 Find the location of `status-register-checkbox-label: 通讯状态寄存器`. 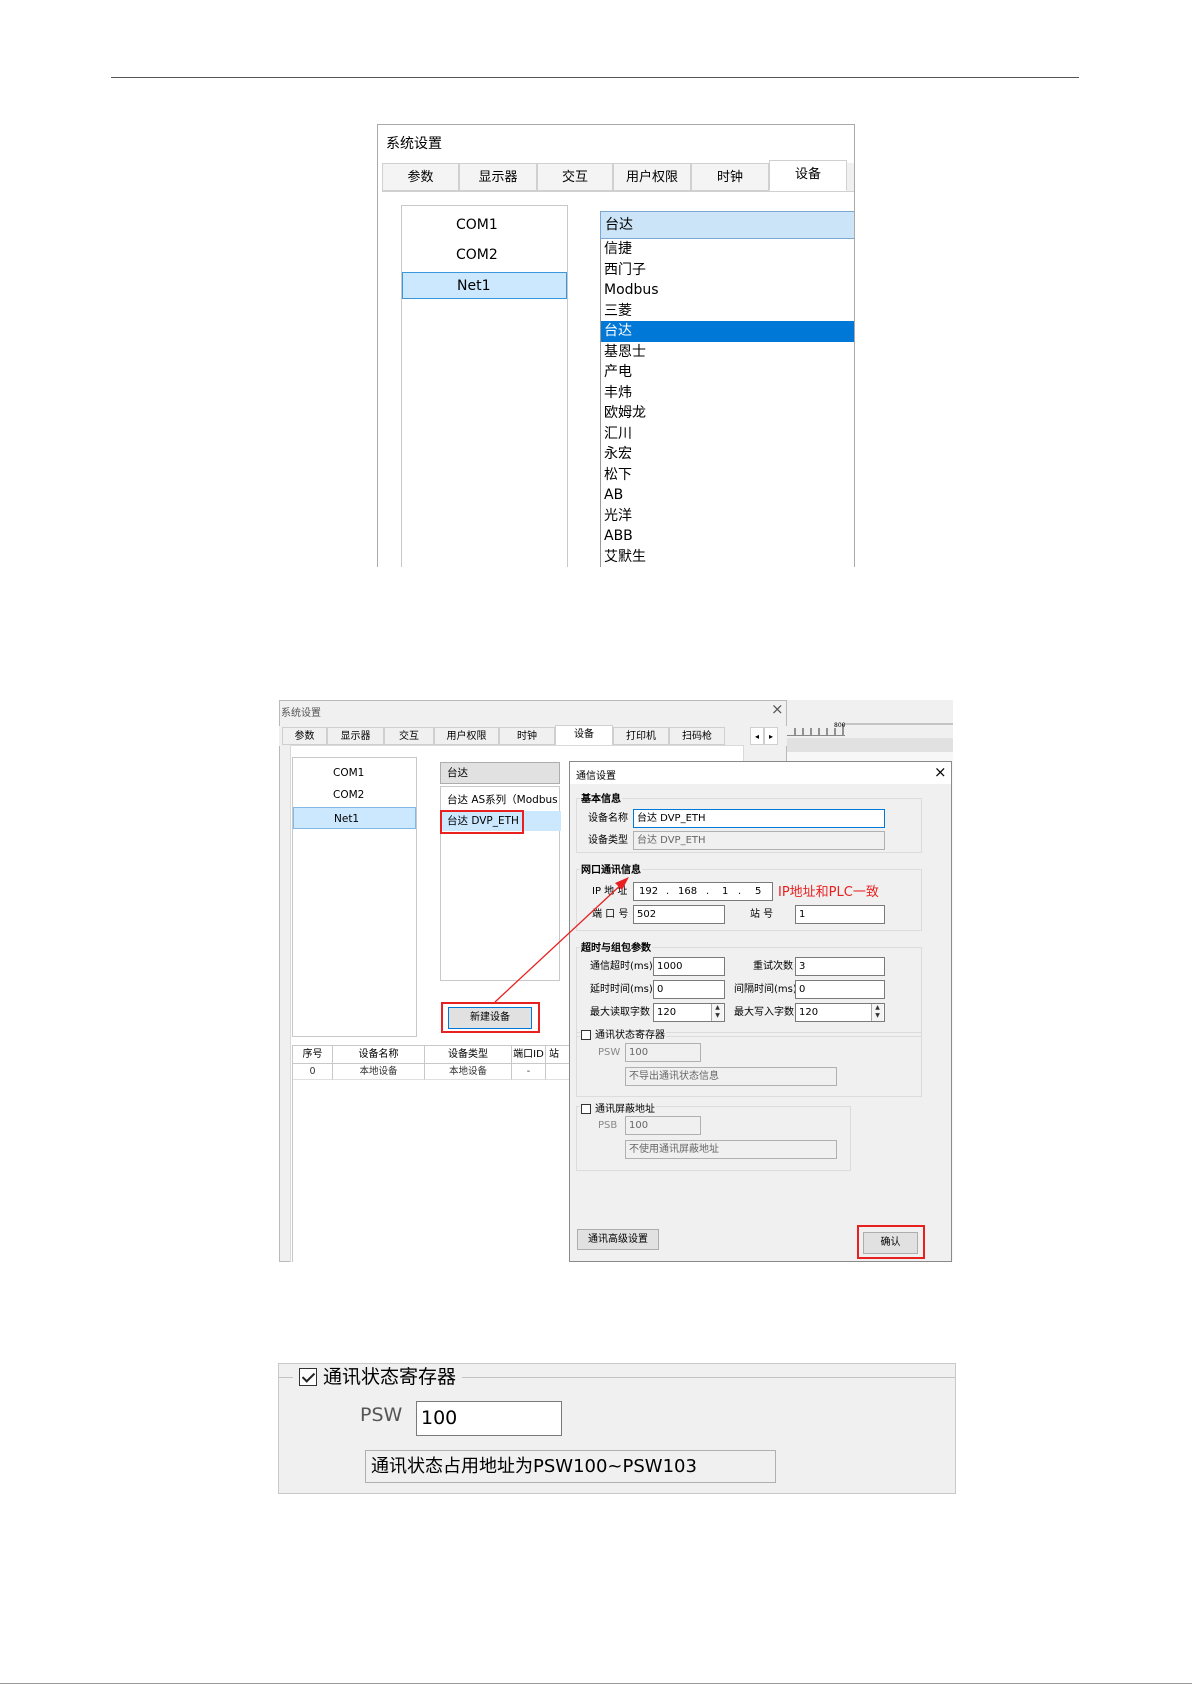

status-register-checkbox-label: 通讯状态寄存器 is located at coordinates (378, 1377).